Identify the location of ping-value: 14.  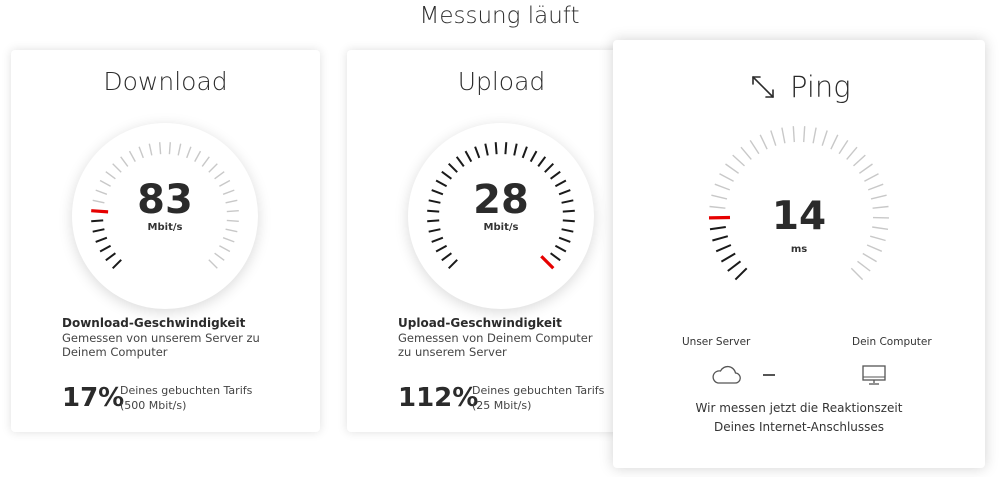
(799, 216).